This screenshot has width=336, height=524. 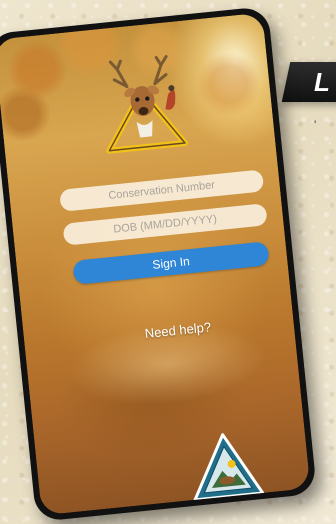 What do you see at coordinates (315, 125) in the screenshot?
I see `banner-subtext: '` at bounding box center [315, 125].